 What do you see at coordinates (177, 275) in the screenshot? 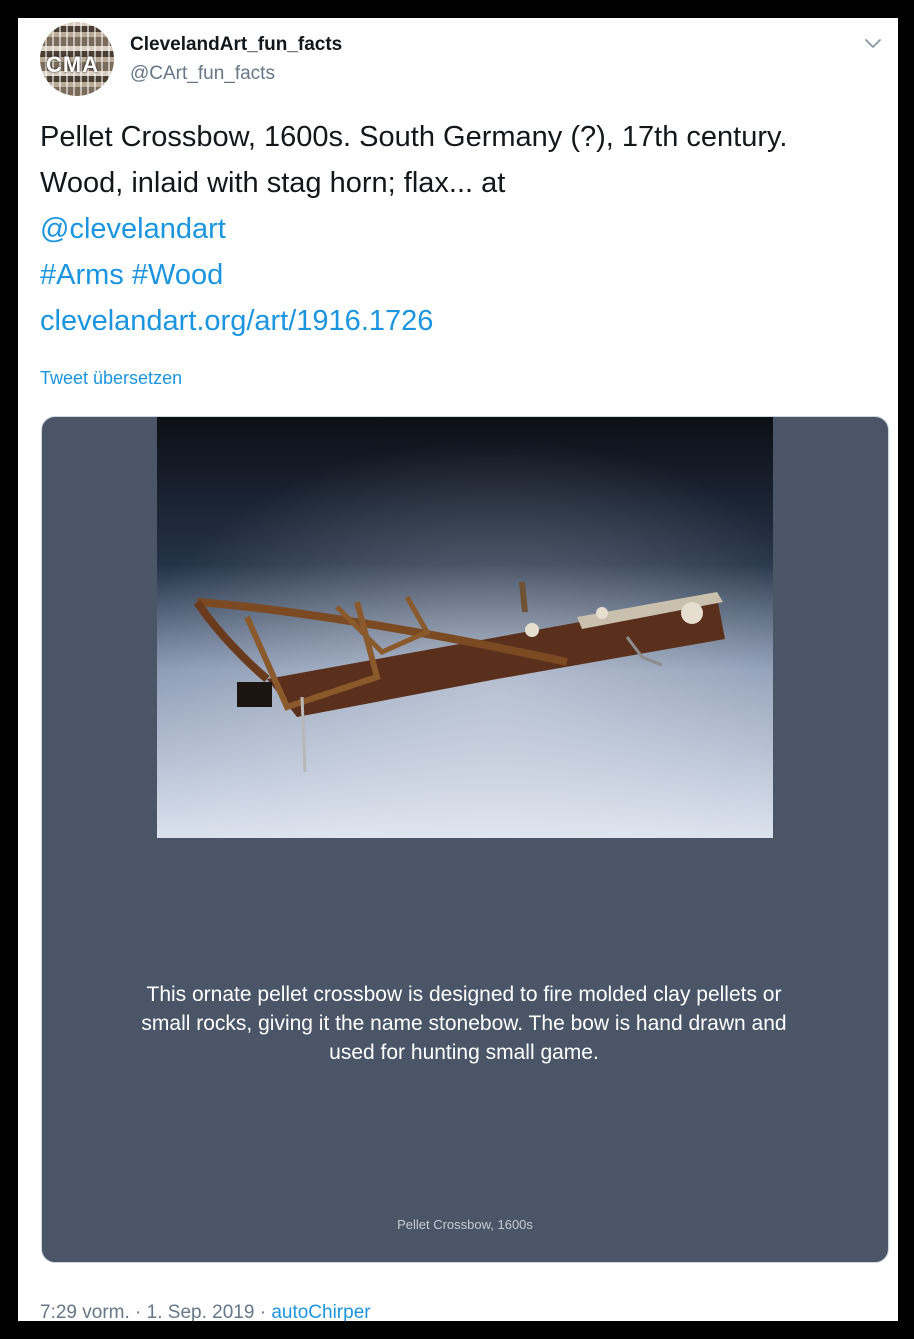
I see `hashtag-wood: #Wood` at bounding box center [177, 275].